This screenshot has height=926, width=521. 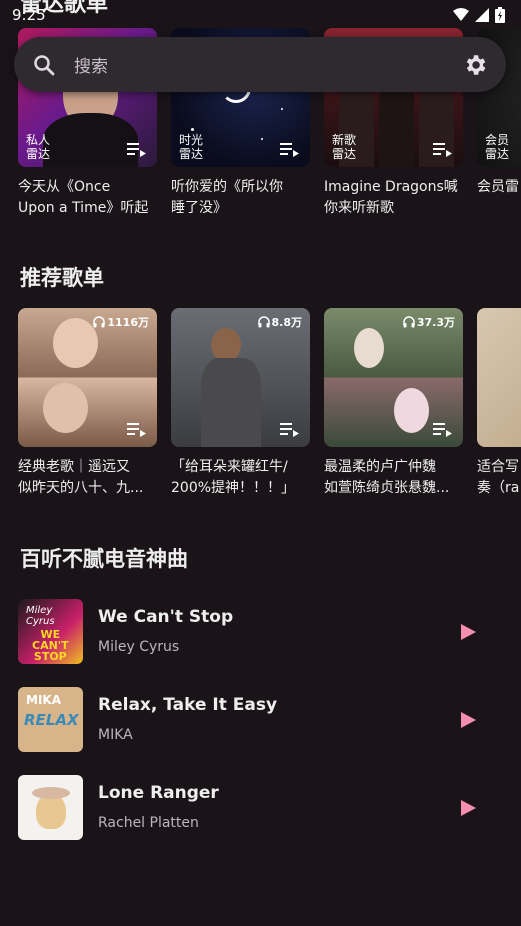 I want to click on play-count: 8.8万, so click(x=280, y=322).